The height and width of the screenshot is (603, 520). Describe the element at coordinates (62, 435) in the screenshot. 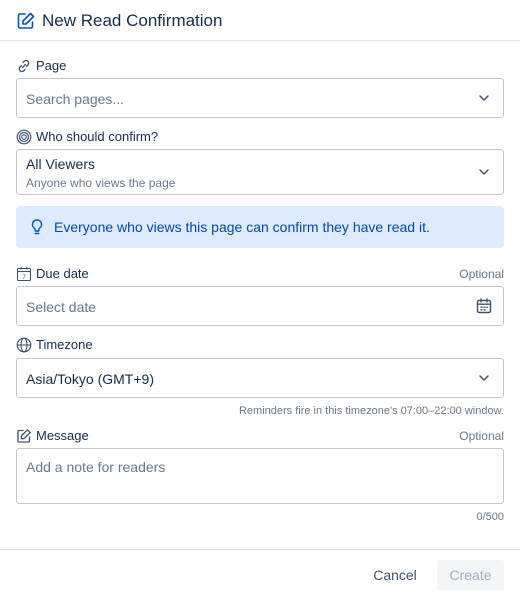

I see `message-label: Message` at that location.